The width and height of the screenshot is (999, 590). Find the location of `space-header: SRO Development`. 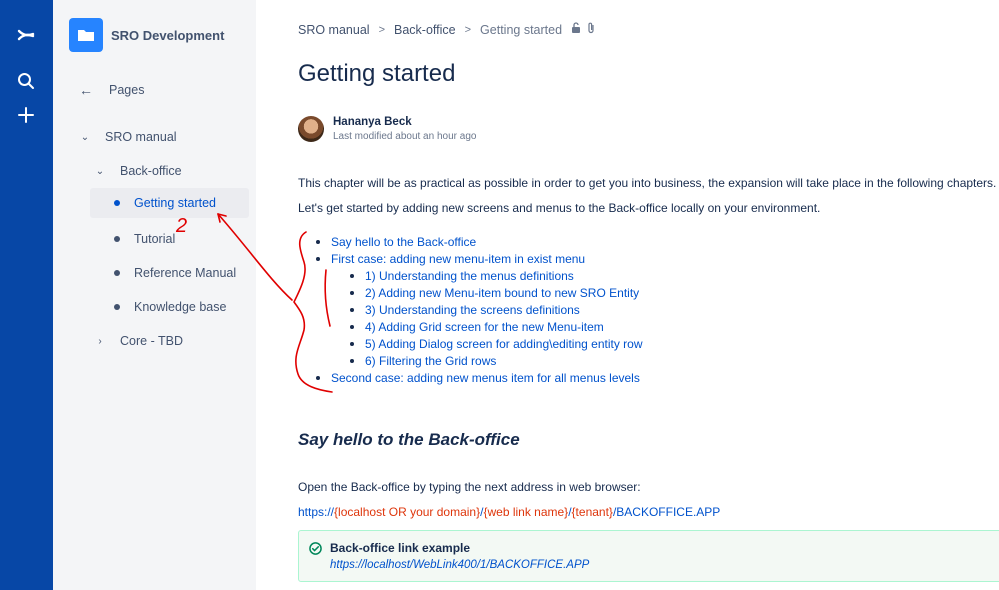

space-header: SRO Development is located at coordinates (146, 35).